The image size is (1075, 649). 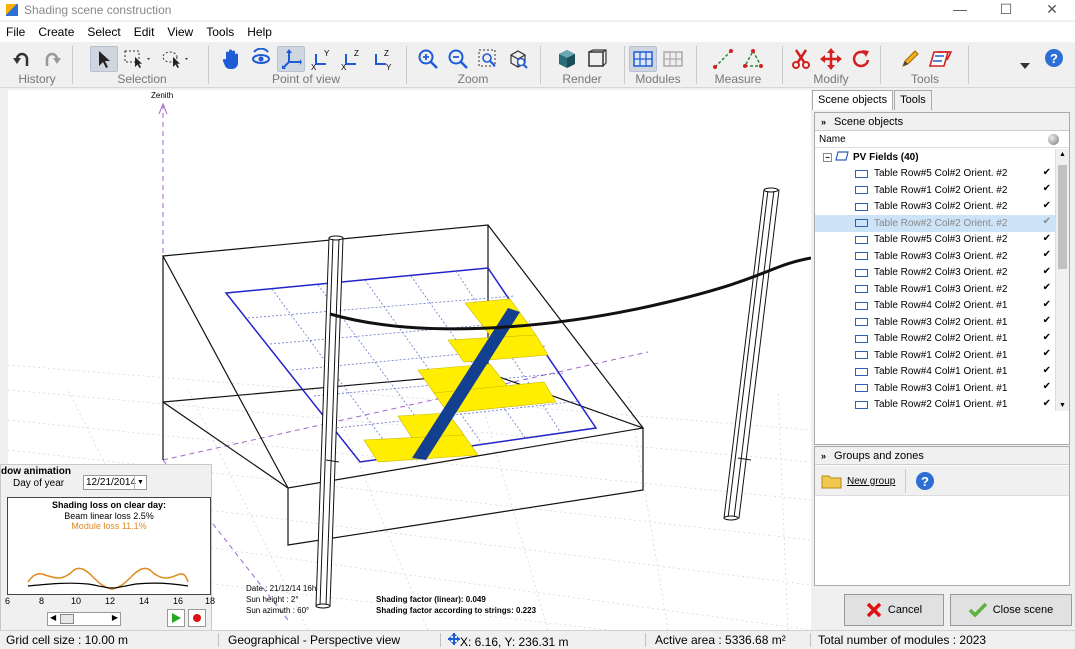 What do you see at coordinates (1052, 10) in the screenshot?
I see `close-window-button: ✕` at bounding box center [1052, 10].